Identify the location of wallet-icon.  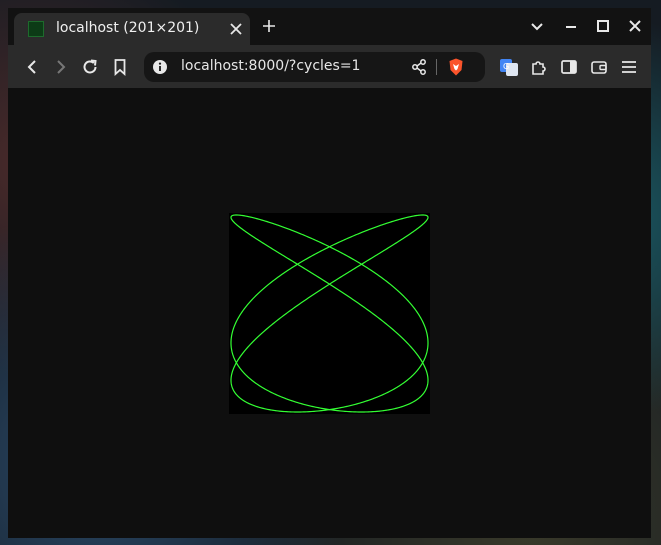
(599, 67).